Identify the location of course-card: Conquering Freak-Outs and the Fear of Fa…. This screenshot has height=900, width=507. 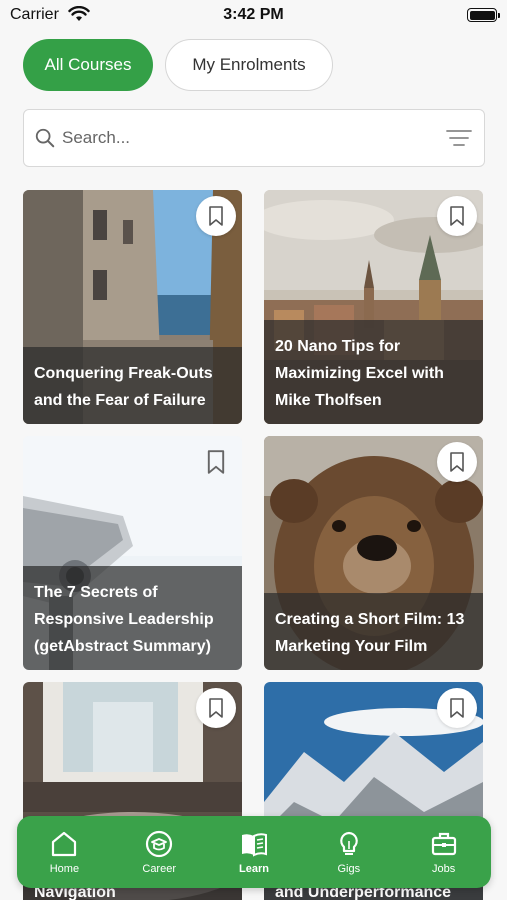
(132, 307).